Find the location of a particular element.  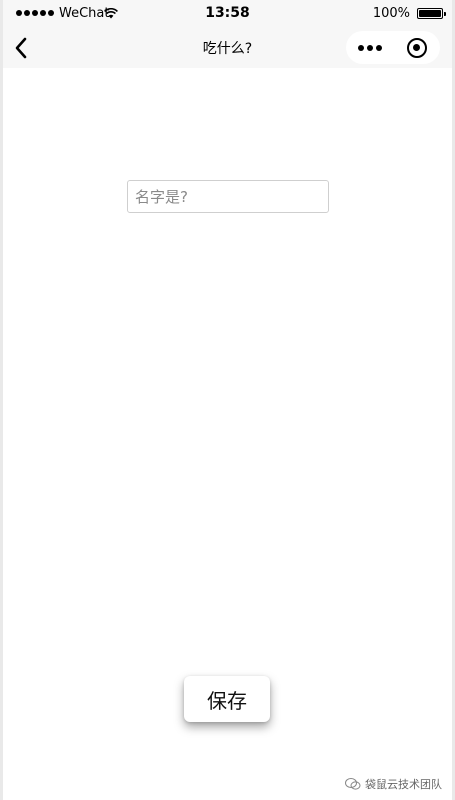

more-dots-icon is located at coordinates (369, 47).